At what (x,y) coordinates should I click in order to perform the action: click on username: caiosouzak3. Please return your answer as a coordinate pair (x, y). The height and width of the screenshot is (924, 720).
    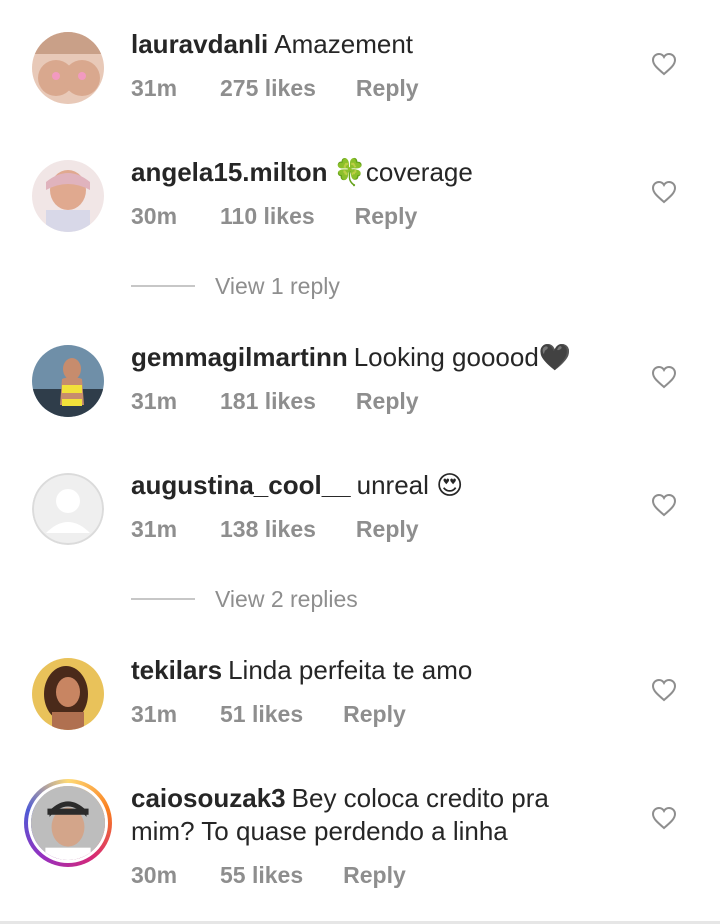
    Looking at the image, I should click on (208, 798).